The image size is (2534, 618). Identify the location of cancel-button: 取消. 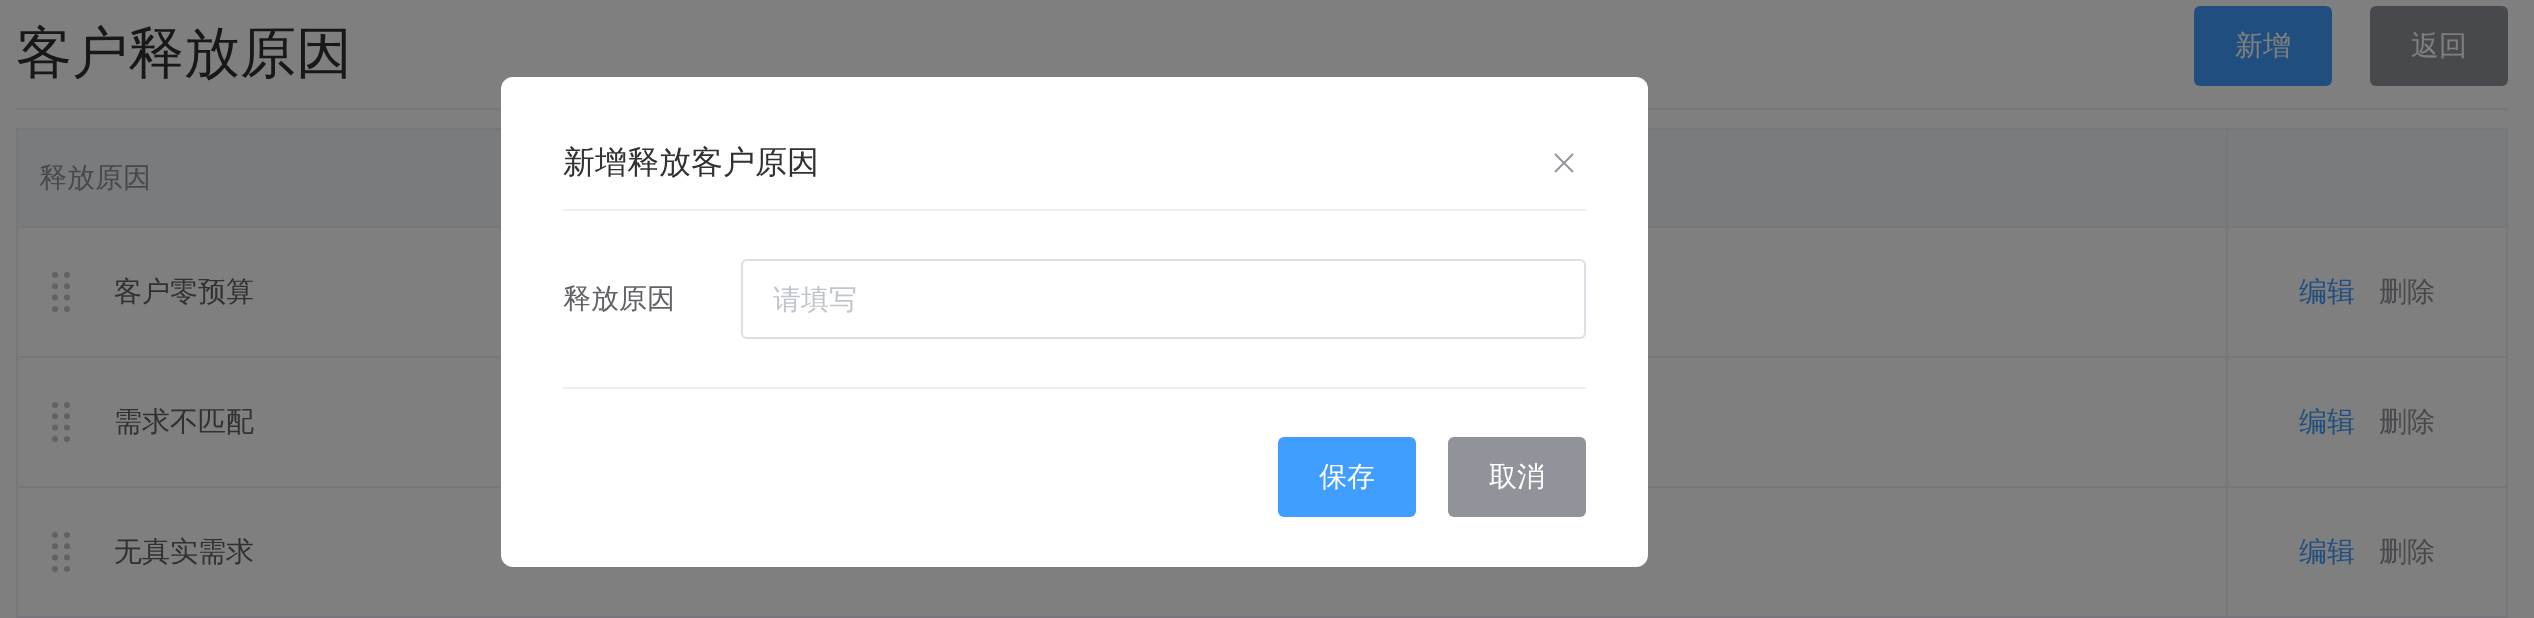
(1517, 477).